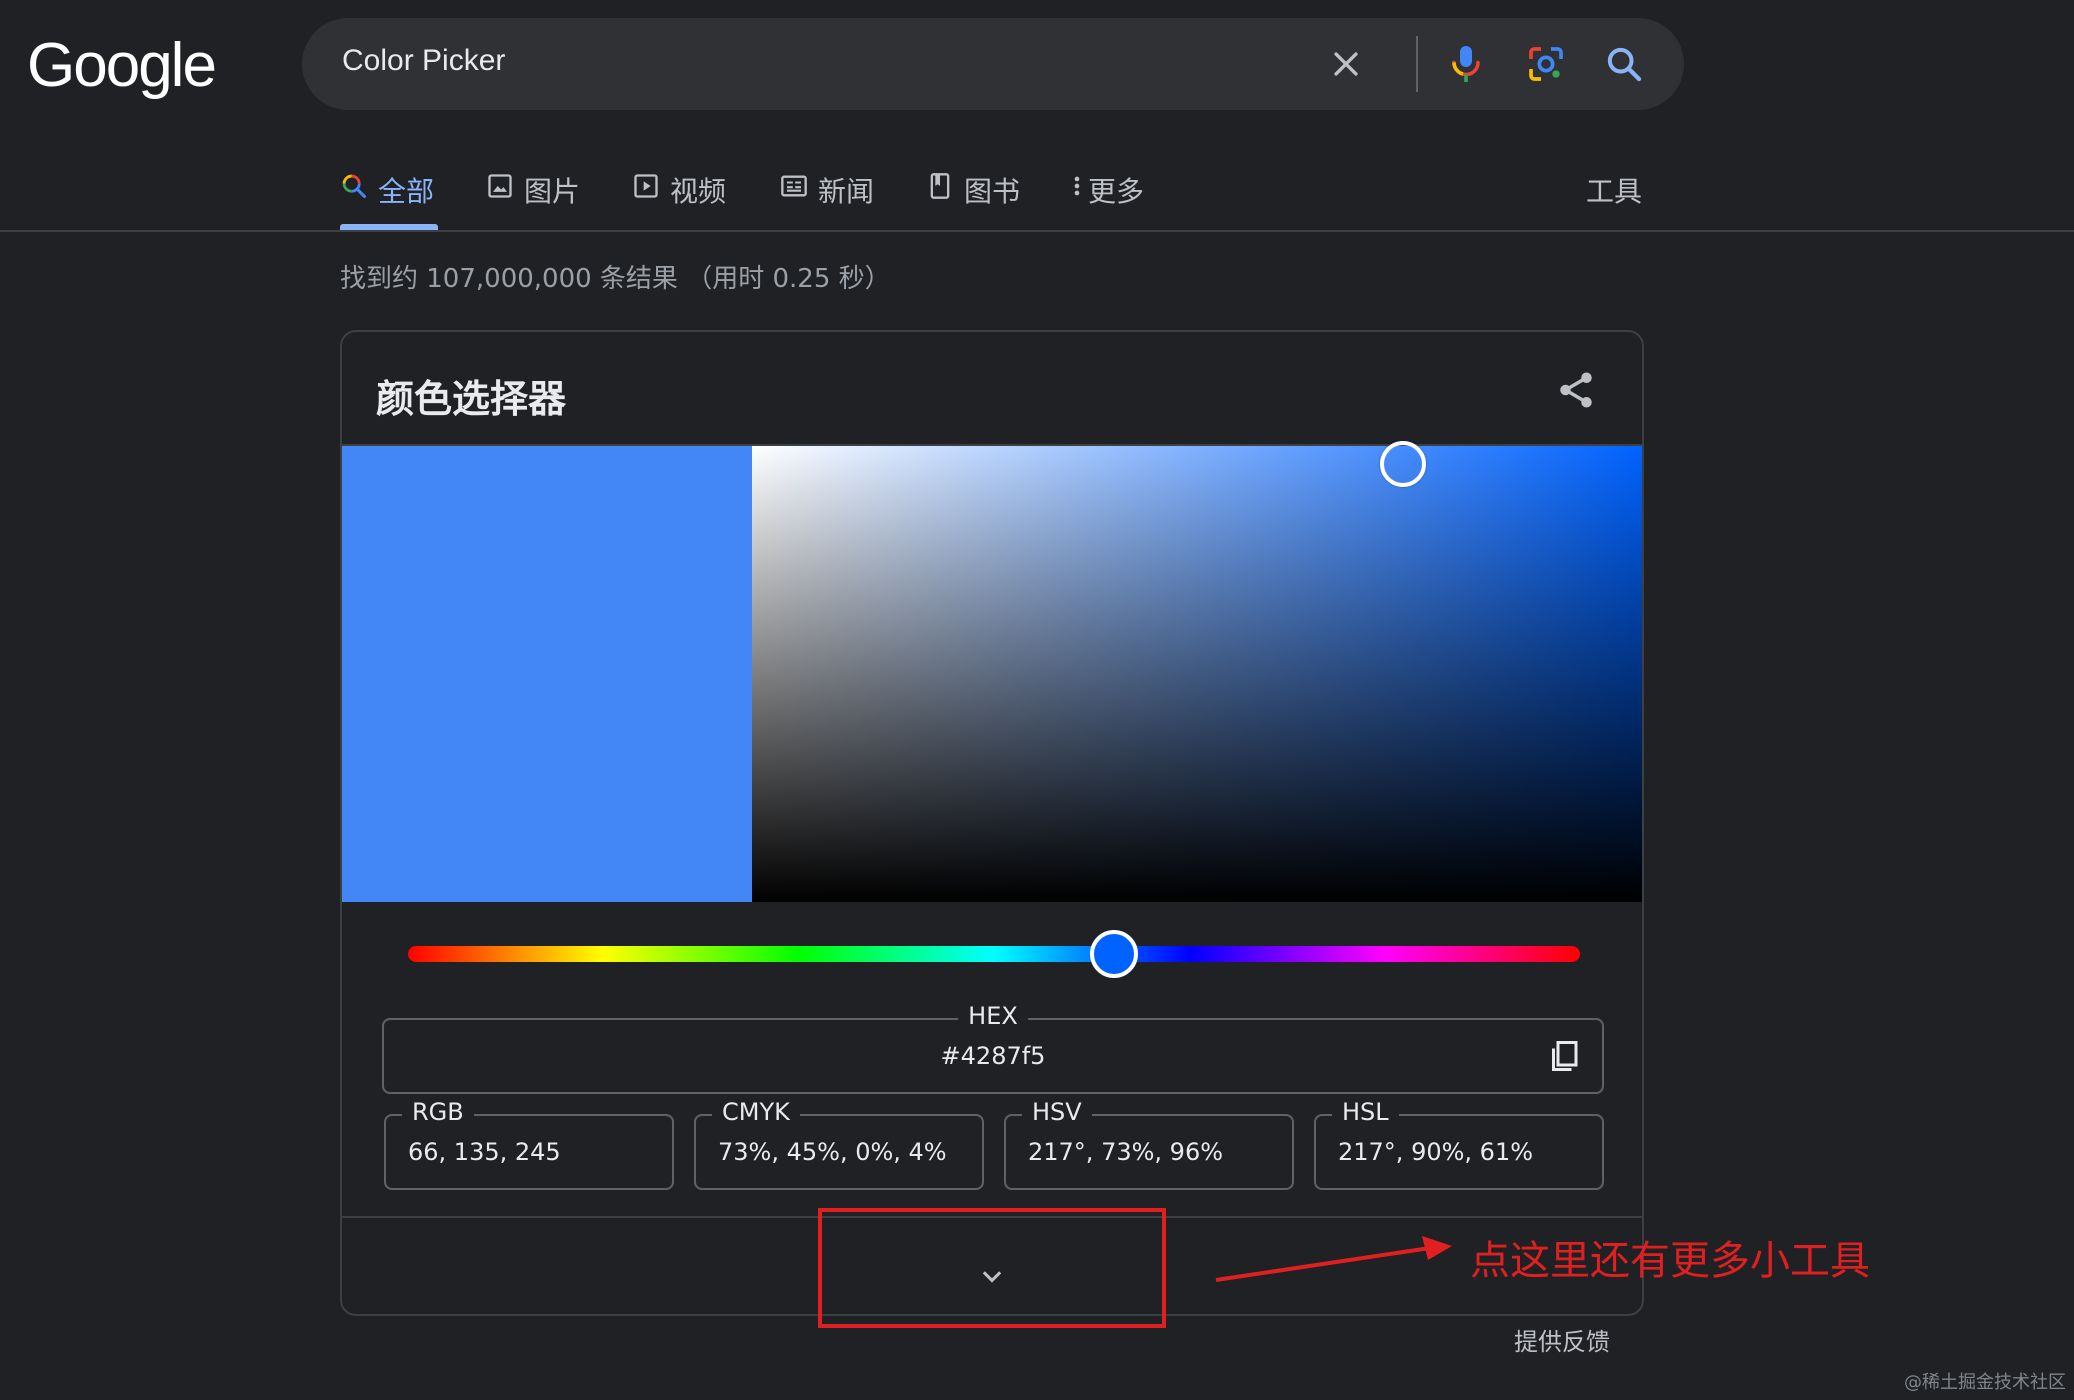 This screenshot has height=1400, width=2074. What do you see at coordinates (1346, 64) in the screenshot?
I see `clear-icon` at bounding box center [1346, 64].